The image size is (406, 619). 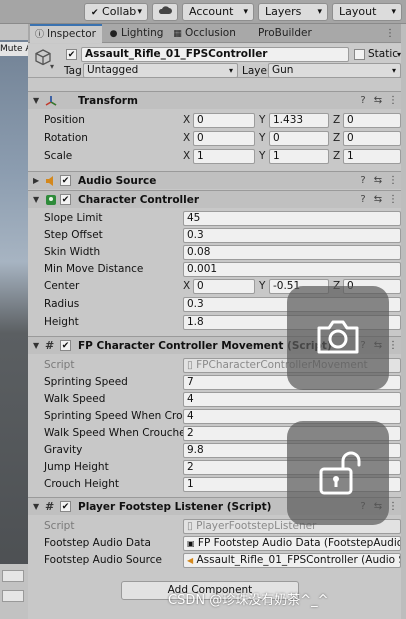 I want to click on character-controller-header: ▼ ✔ Character Controller ? ⇆ ⋮, so click(x=217, y=199).